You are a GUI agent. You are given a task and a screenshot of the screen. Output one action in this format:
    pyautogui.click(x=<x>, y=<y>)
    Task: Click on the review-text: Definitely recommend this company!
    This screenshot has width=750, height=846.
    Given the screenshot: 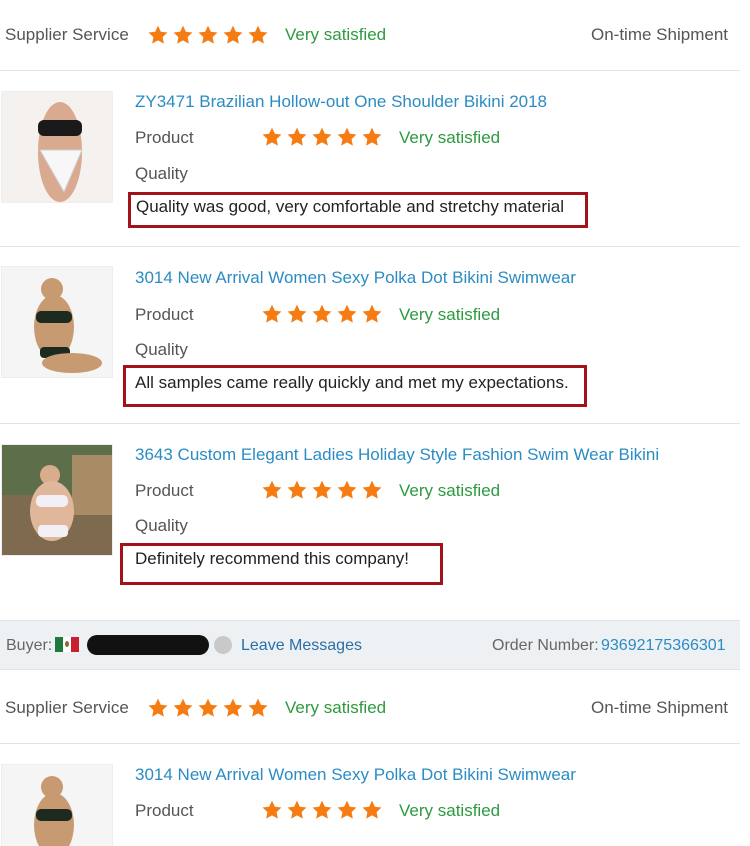 What is the action you would take?
    pyautogui.click(x=272, y=558)
    